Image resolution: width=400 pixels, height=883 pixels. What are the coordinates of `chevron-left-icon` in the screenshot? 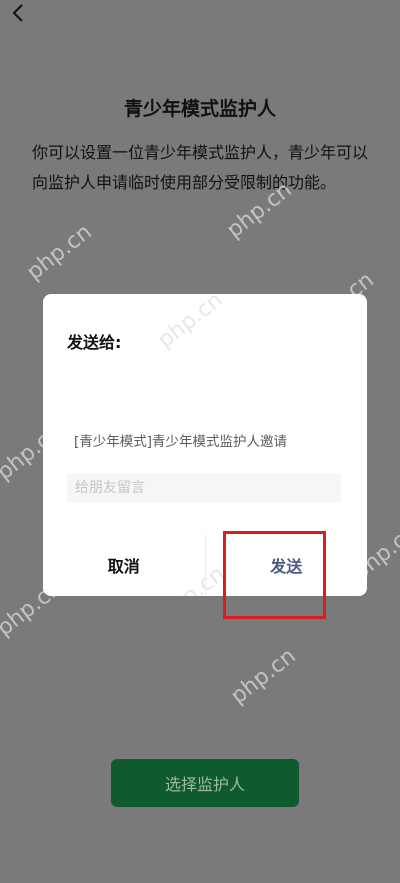 It's located at (17, 13).